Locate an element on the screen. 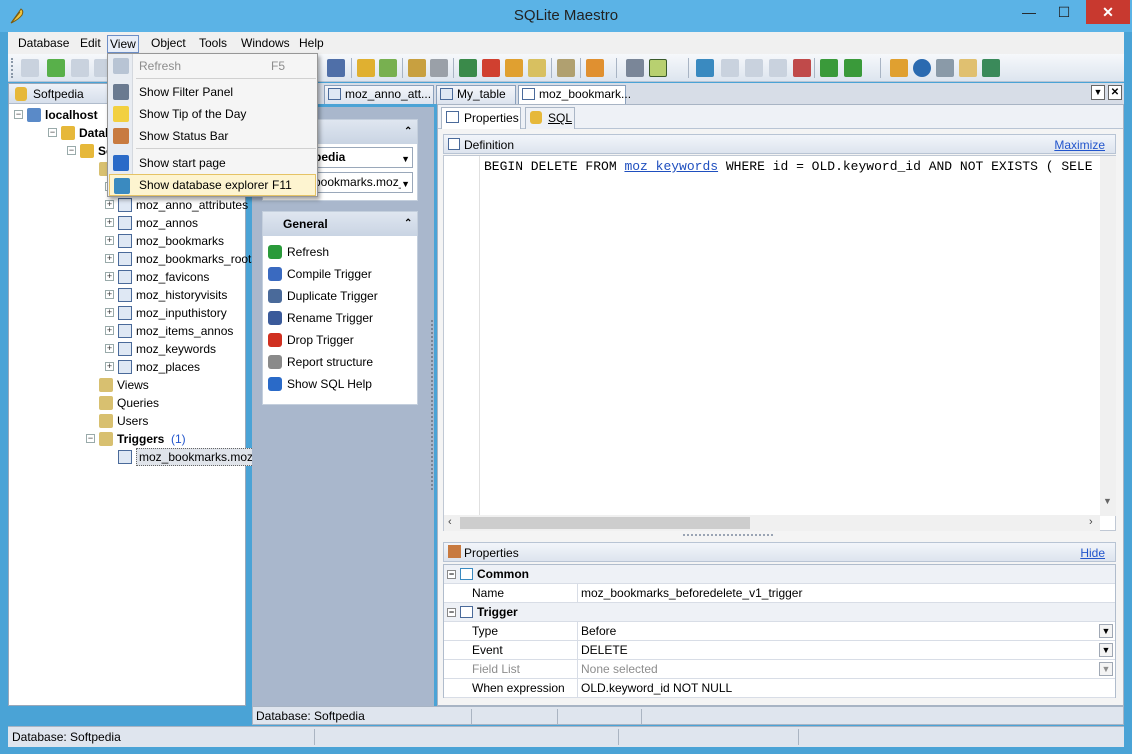 The image size is (1132, 754). tree-item: + moz_places is located at coordinates (127, 367).